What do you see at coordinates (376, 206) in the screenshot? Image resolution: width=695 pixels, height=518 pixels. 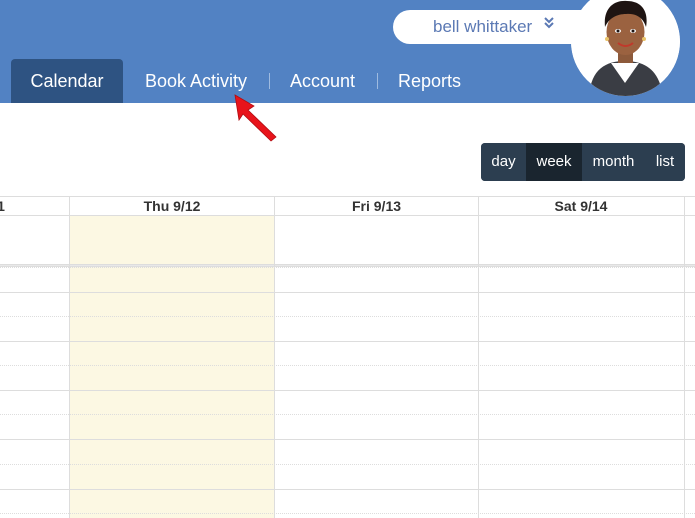 I see `column-header-fri: Fri 9/13` at bounding box center [376, 206].